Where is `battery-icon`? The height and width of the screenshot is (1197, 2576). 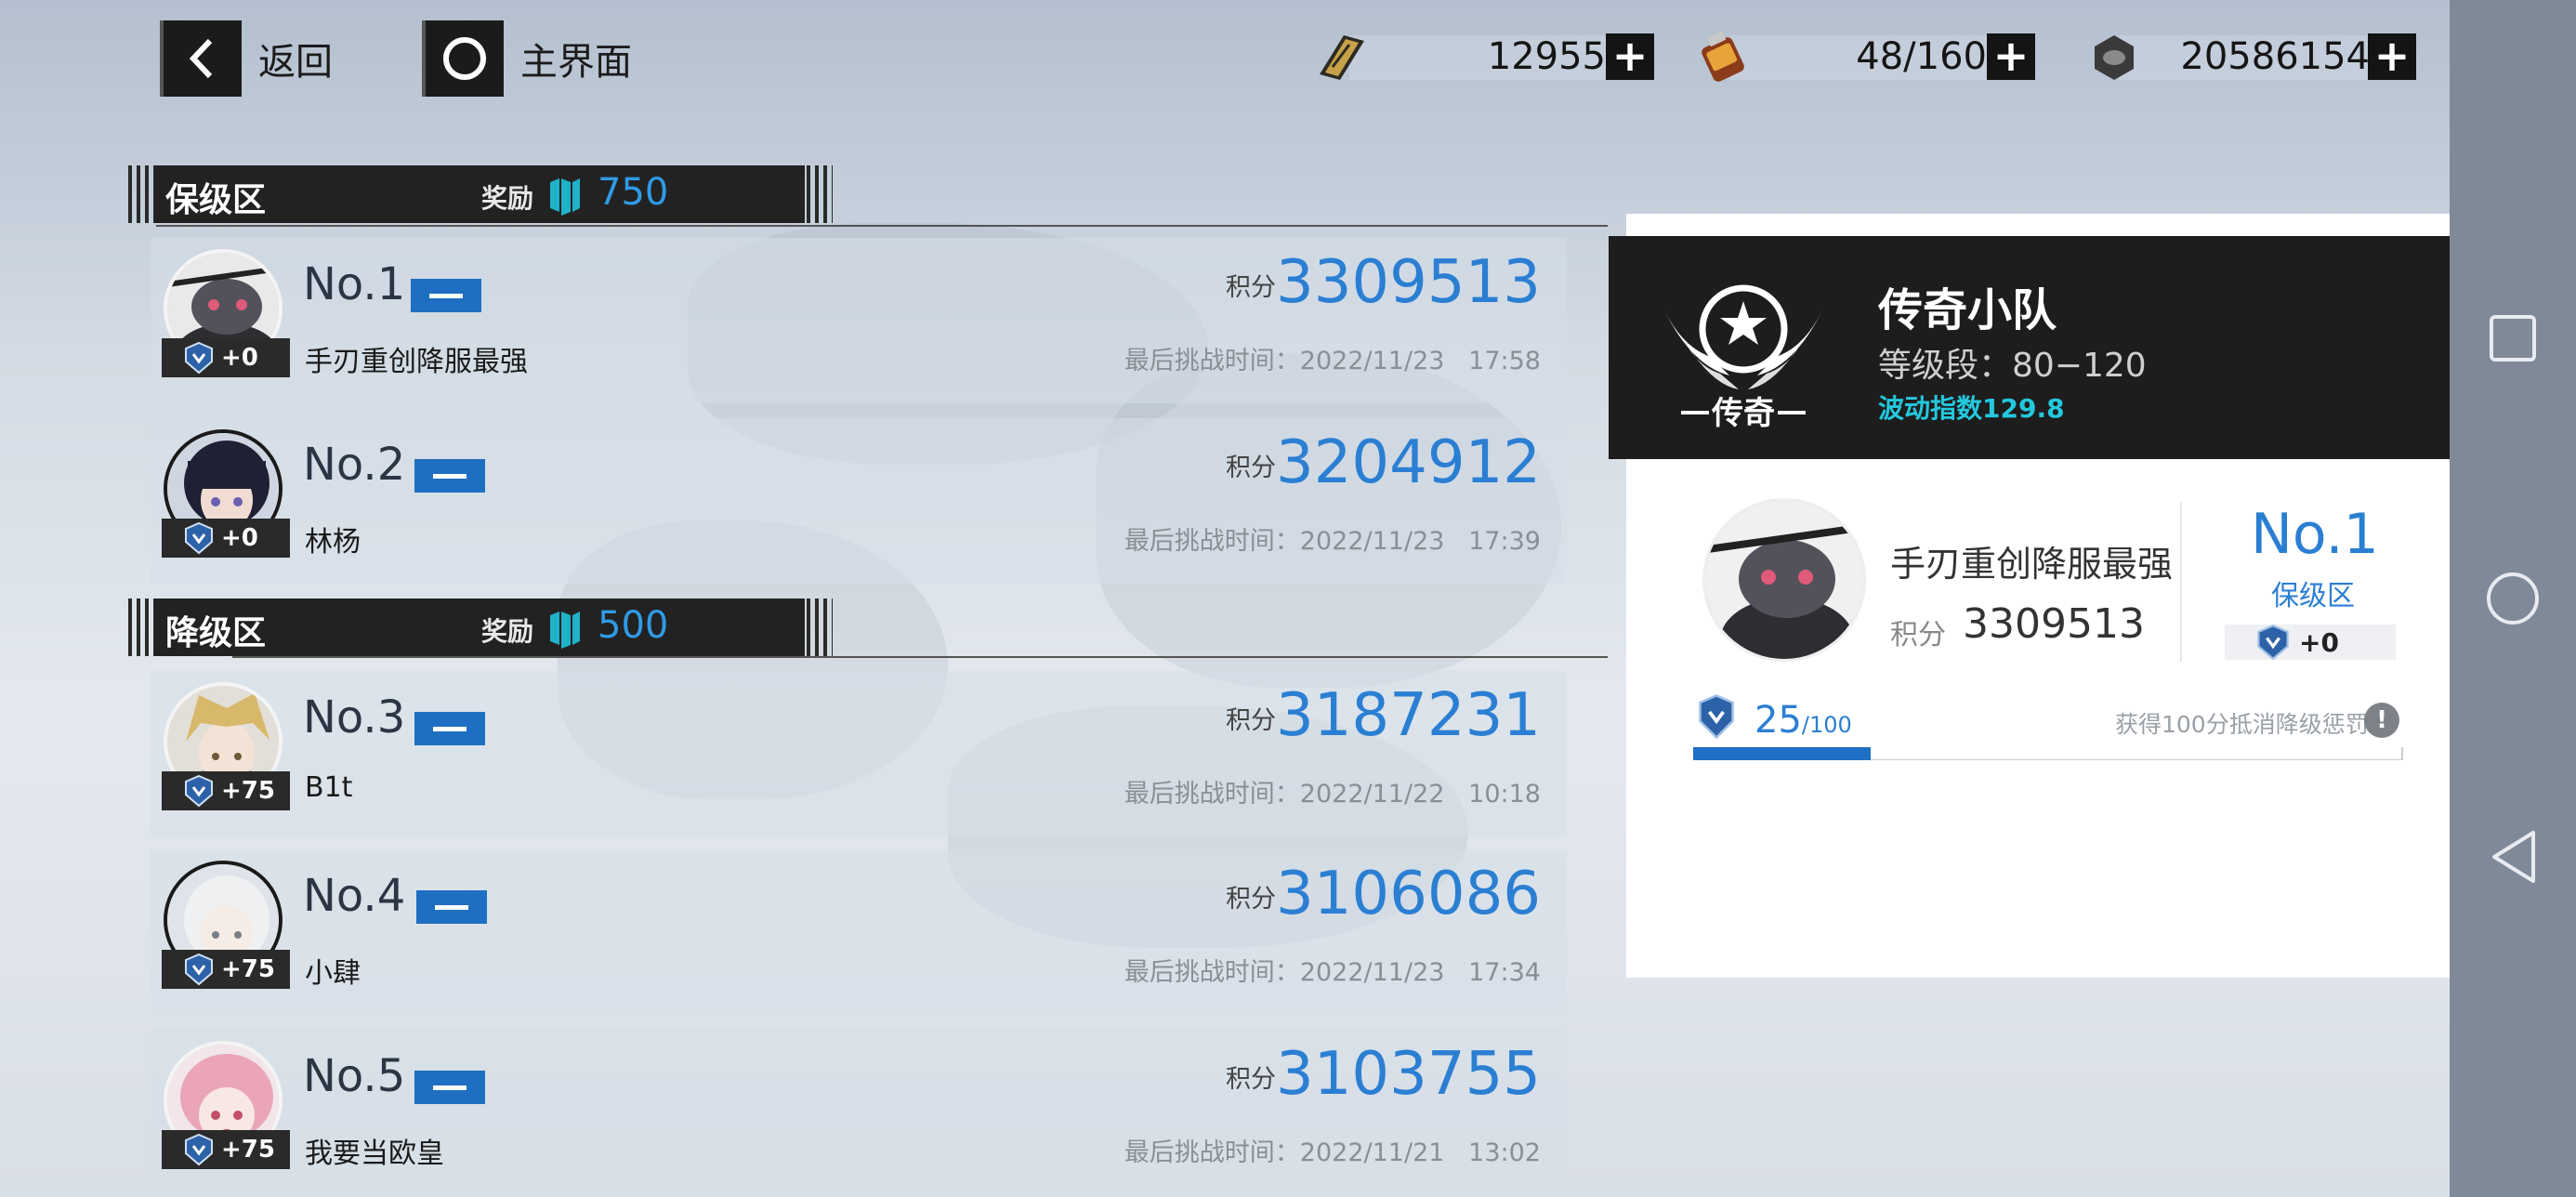 battery-icon is located at coordinates (1723, 56).